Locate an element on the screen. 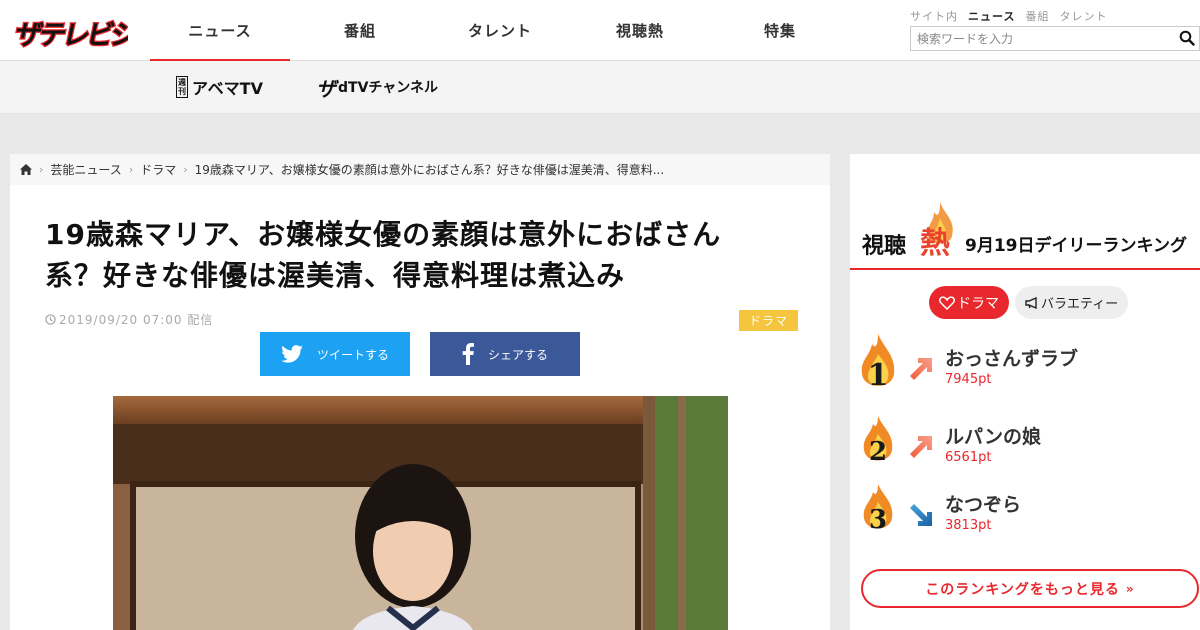 The width and height of the screenshot is (1200, 630). scope-talent: タレント is located at coordinates (1083, 16).